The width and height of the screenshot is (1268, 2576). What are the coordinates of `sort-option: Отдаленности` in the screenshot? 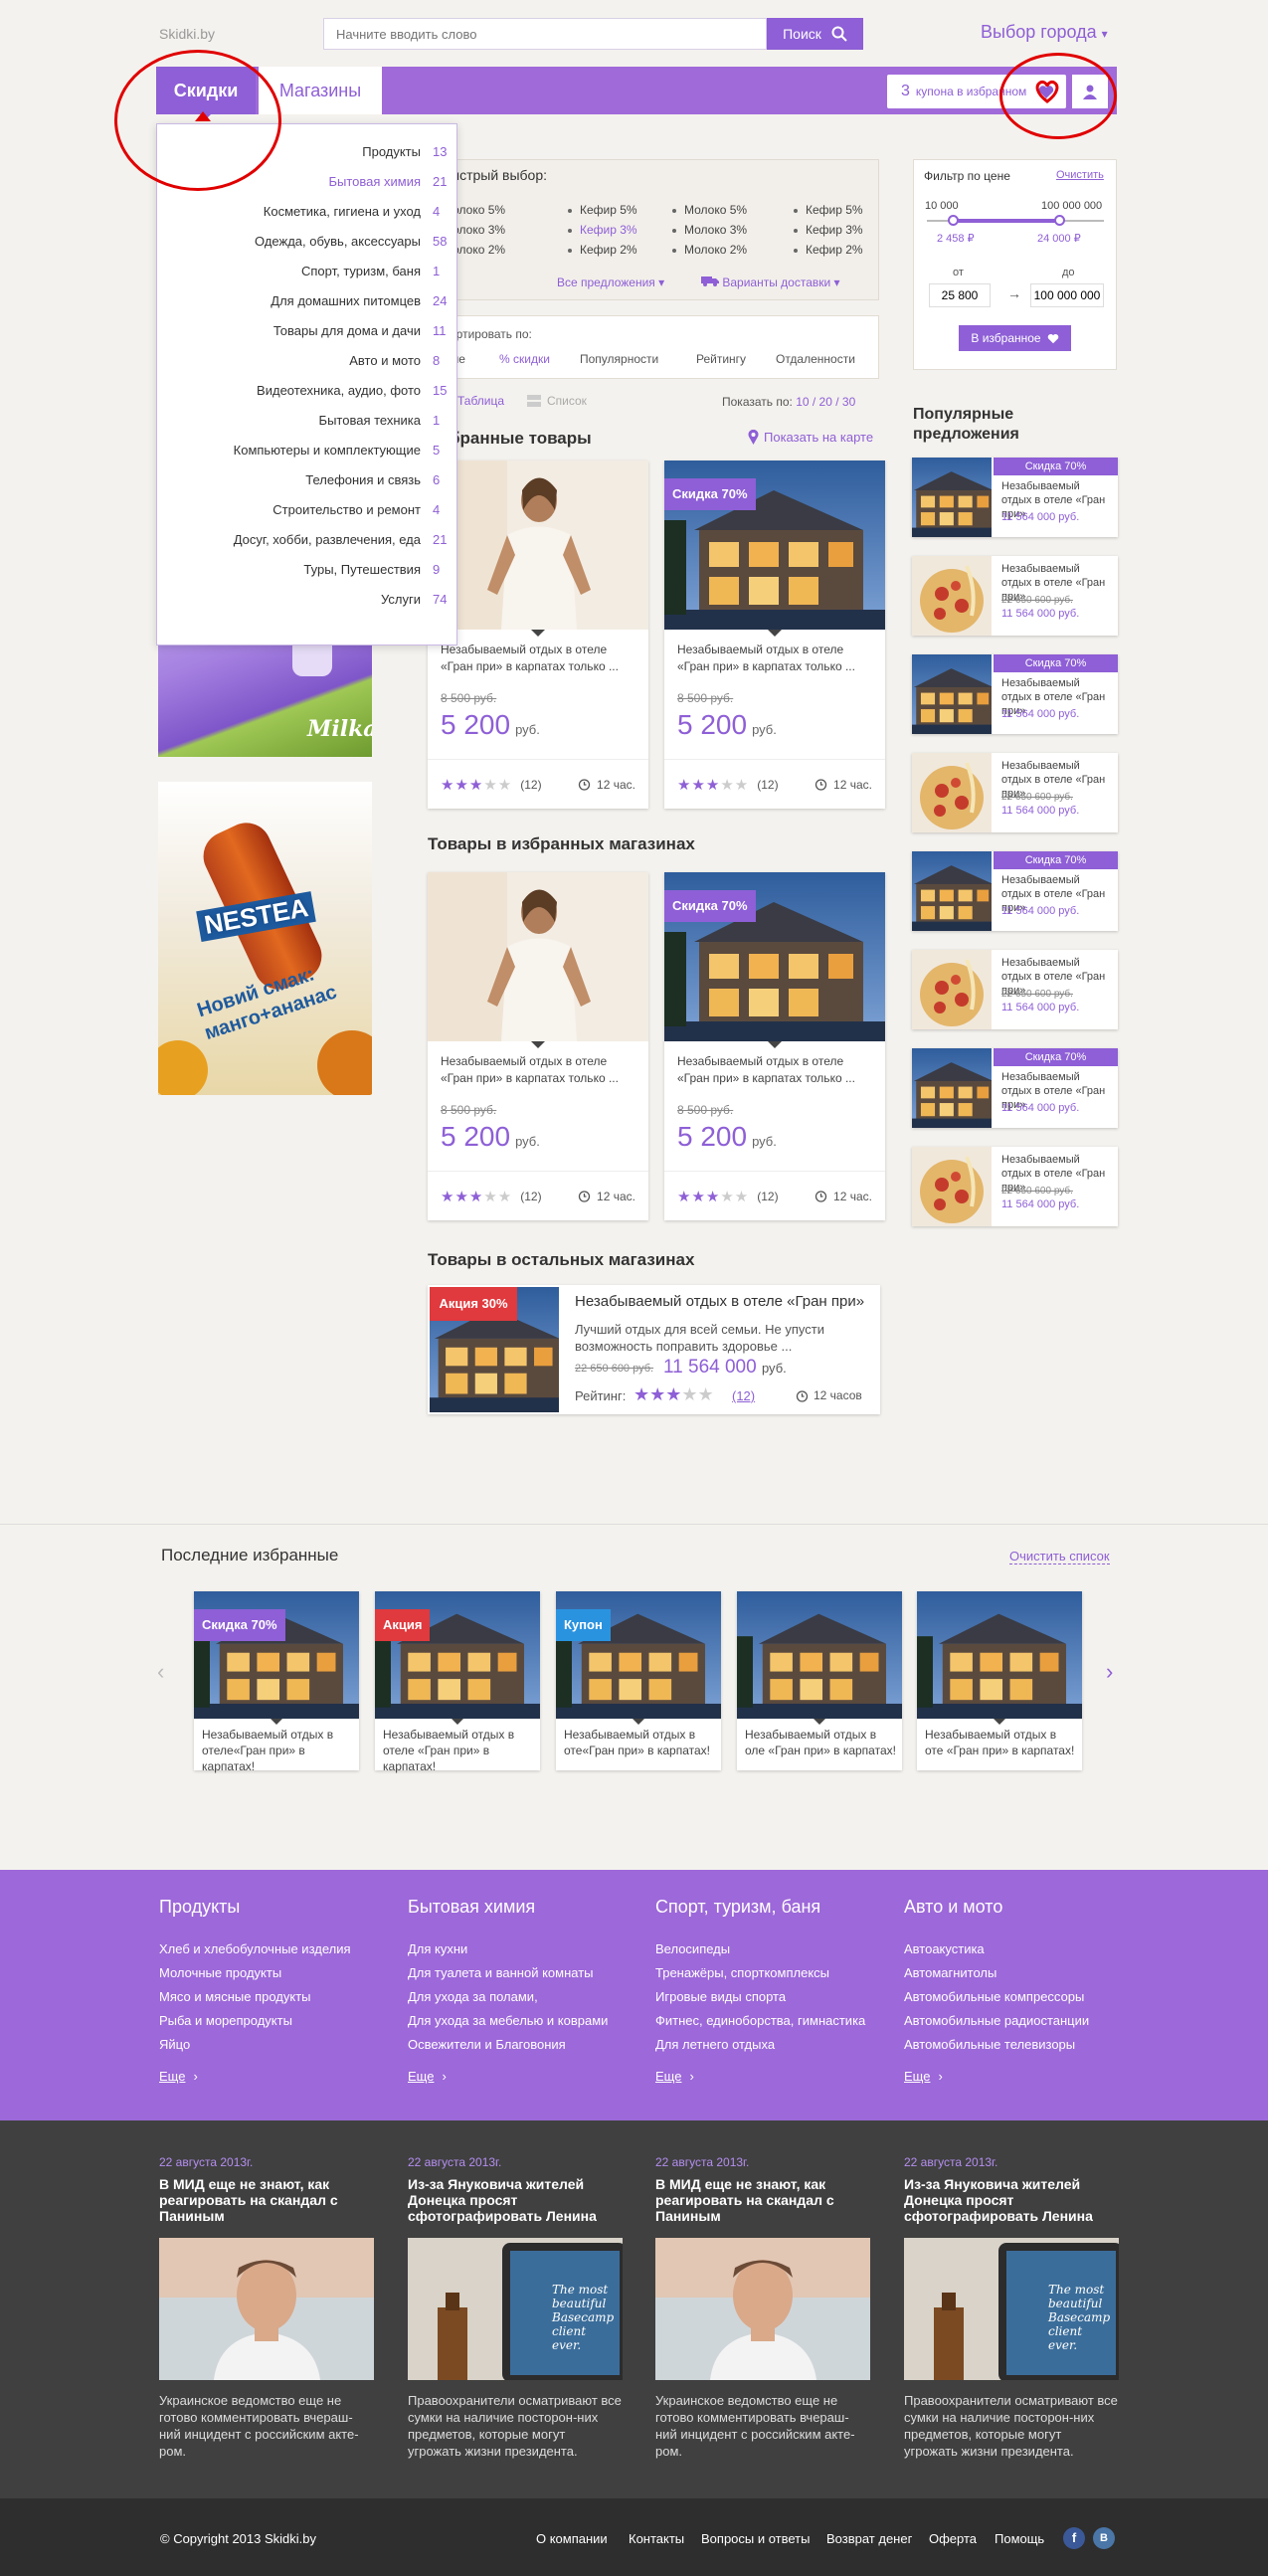 It's located at (815, 359).